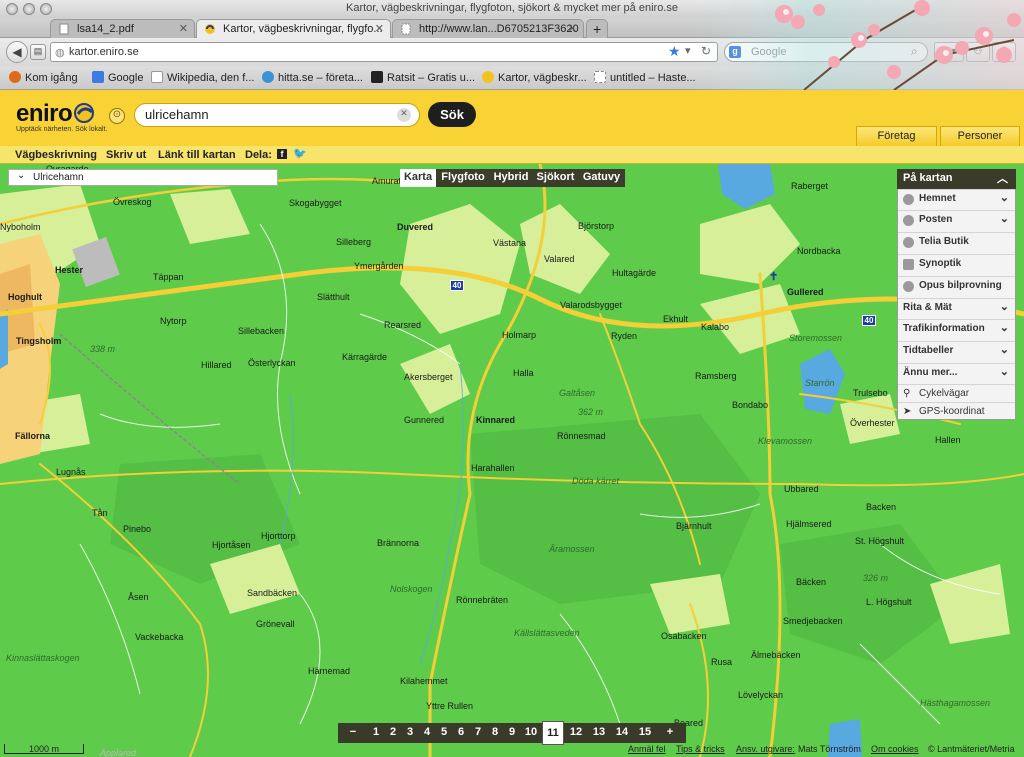 Image resolution: width=1024 pixels, height=757 pixels. Describe the element at coordinates (393, 733) in the screenshot. I see `zoom-level-2: 2` at that location.